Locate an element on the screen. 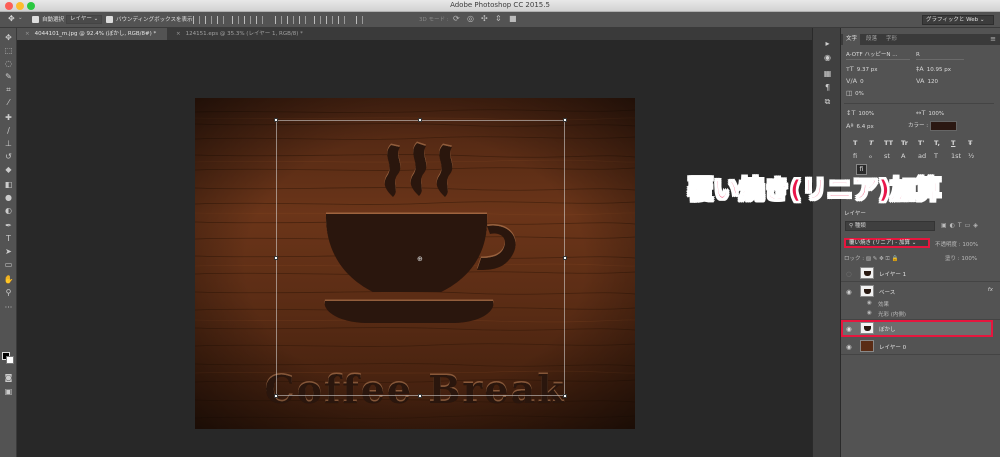 This screenshot has height=457, width=1000. vertical-scale-field: ↕T 100% is located at coordinates (876, 113).